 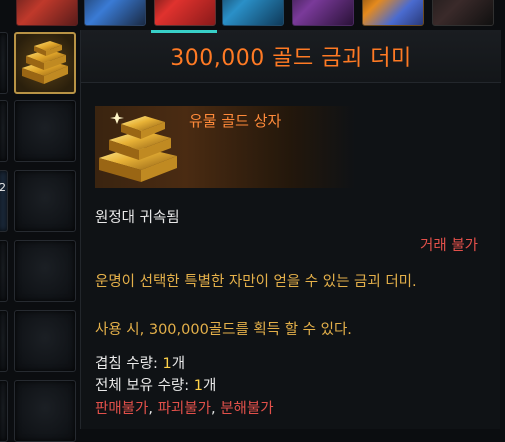 I want to click on inventory-slot-purple-item, so click(x=323, y=13).